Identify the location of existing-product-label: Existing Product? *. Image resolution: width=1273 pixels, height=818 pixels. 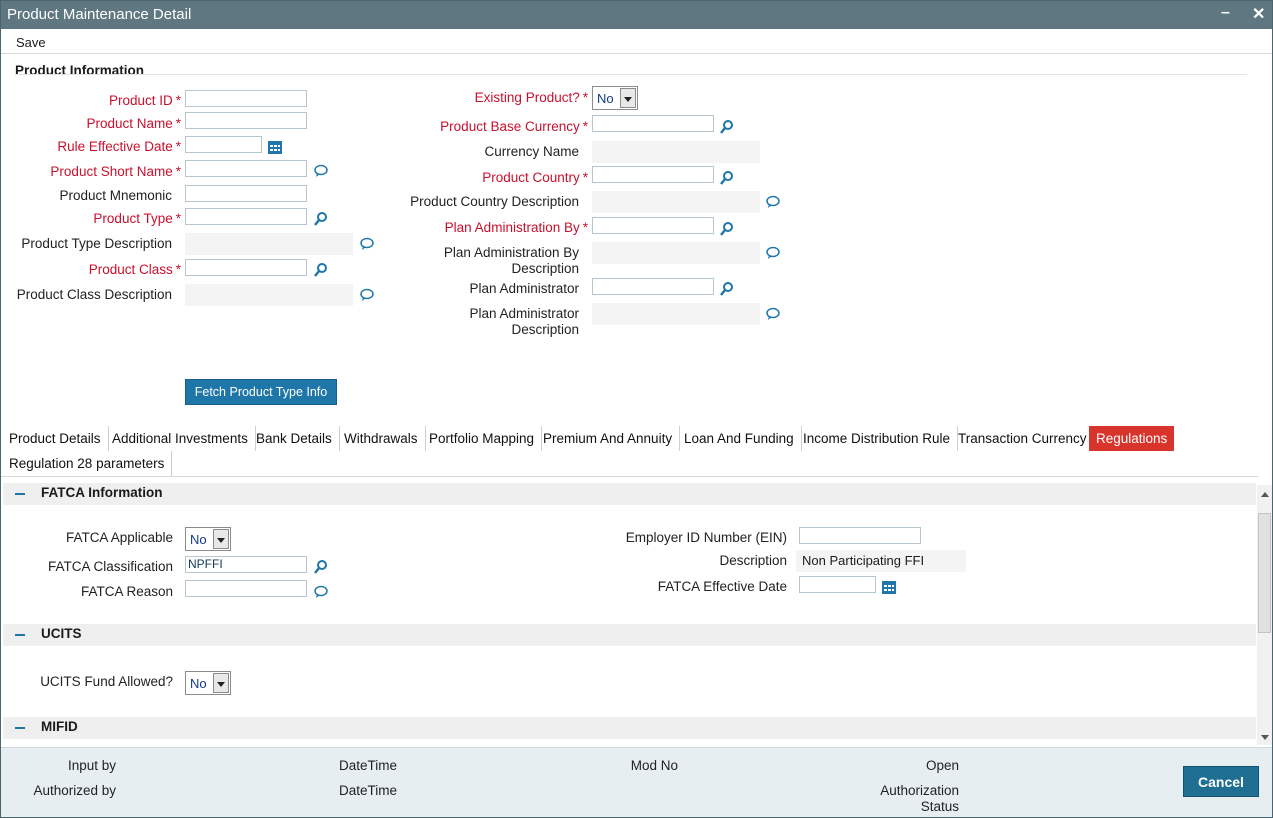
(531, 97).